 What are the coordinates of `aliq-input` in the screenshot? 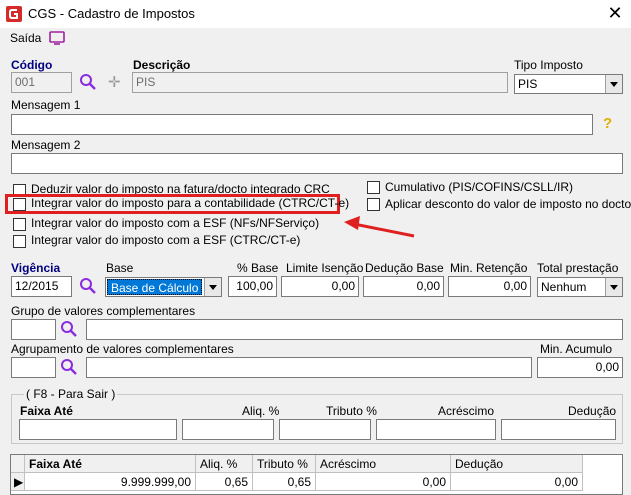 It's located at (228, 429).